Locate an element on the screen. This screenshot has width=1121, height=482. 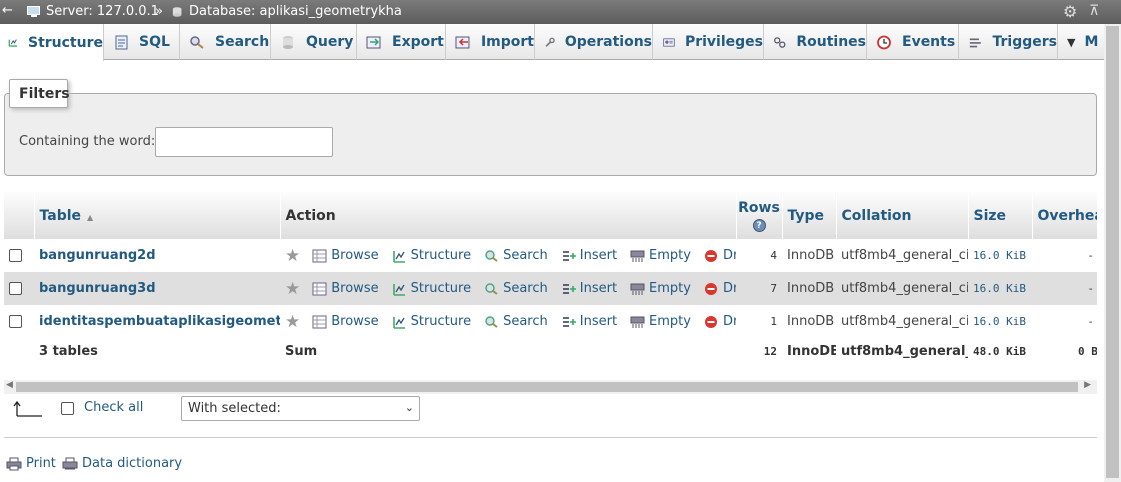
print-link: Print is located at coordinates (31, 463).